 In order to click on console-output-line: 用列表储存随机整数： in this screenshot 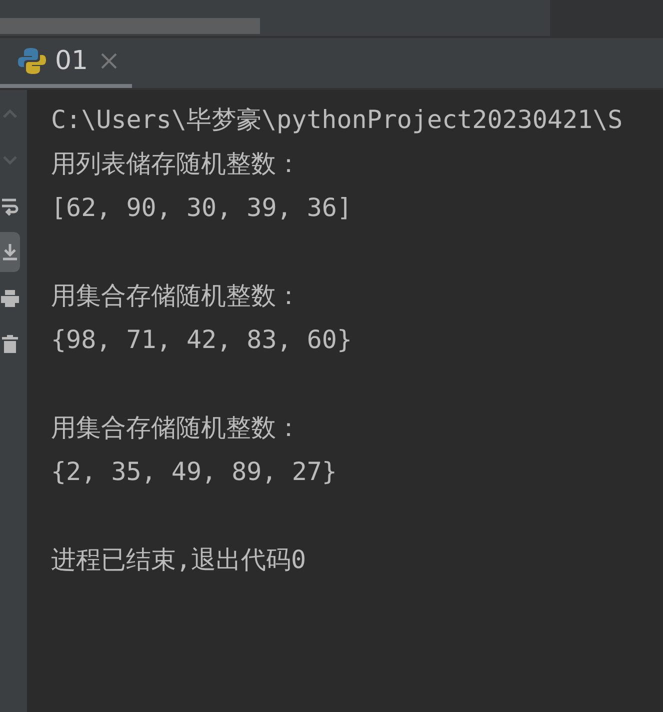, I will do `click(176, 164)`.